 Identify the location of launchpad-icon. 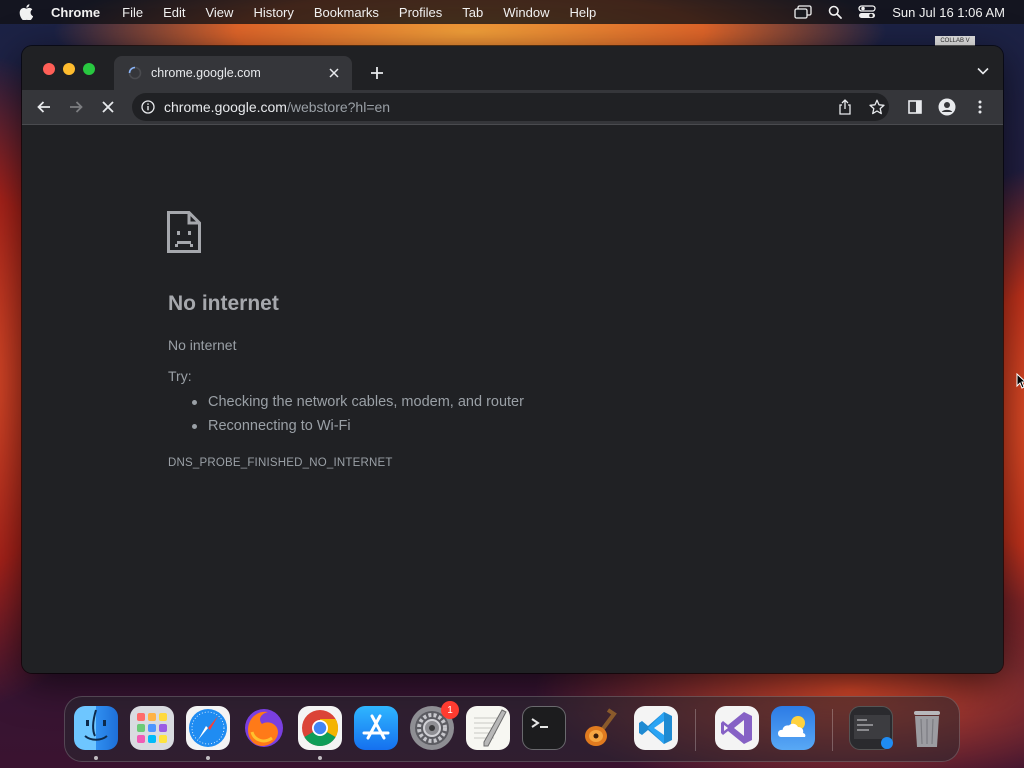
(152, 728).